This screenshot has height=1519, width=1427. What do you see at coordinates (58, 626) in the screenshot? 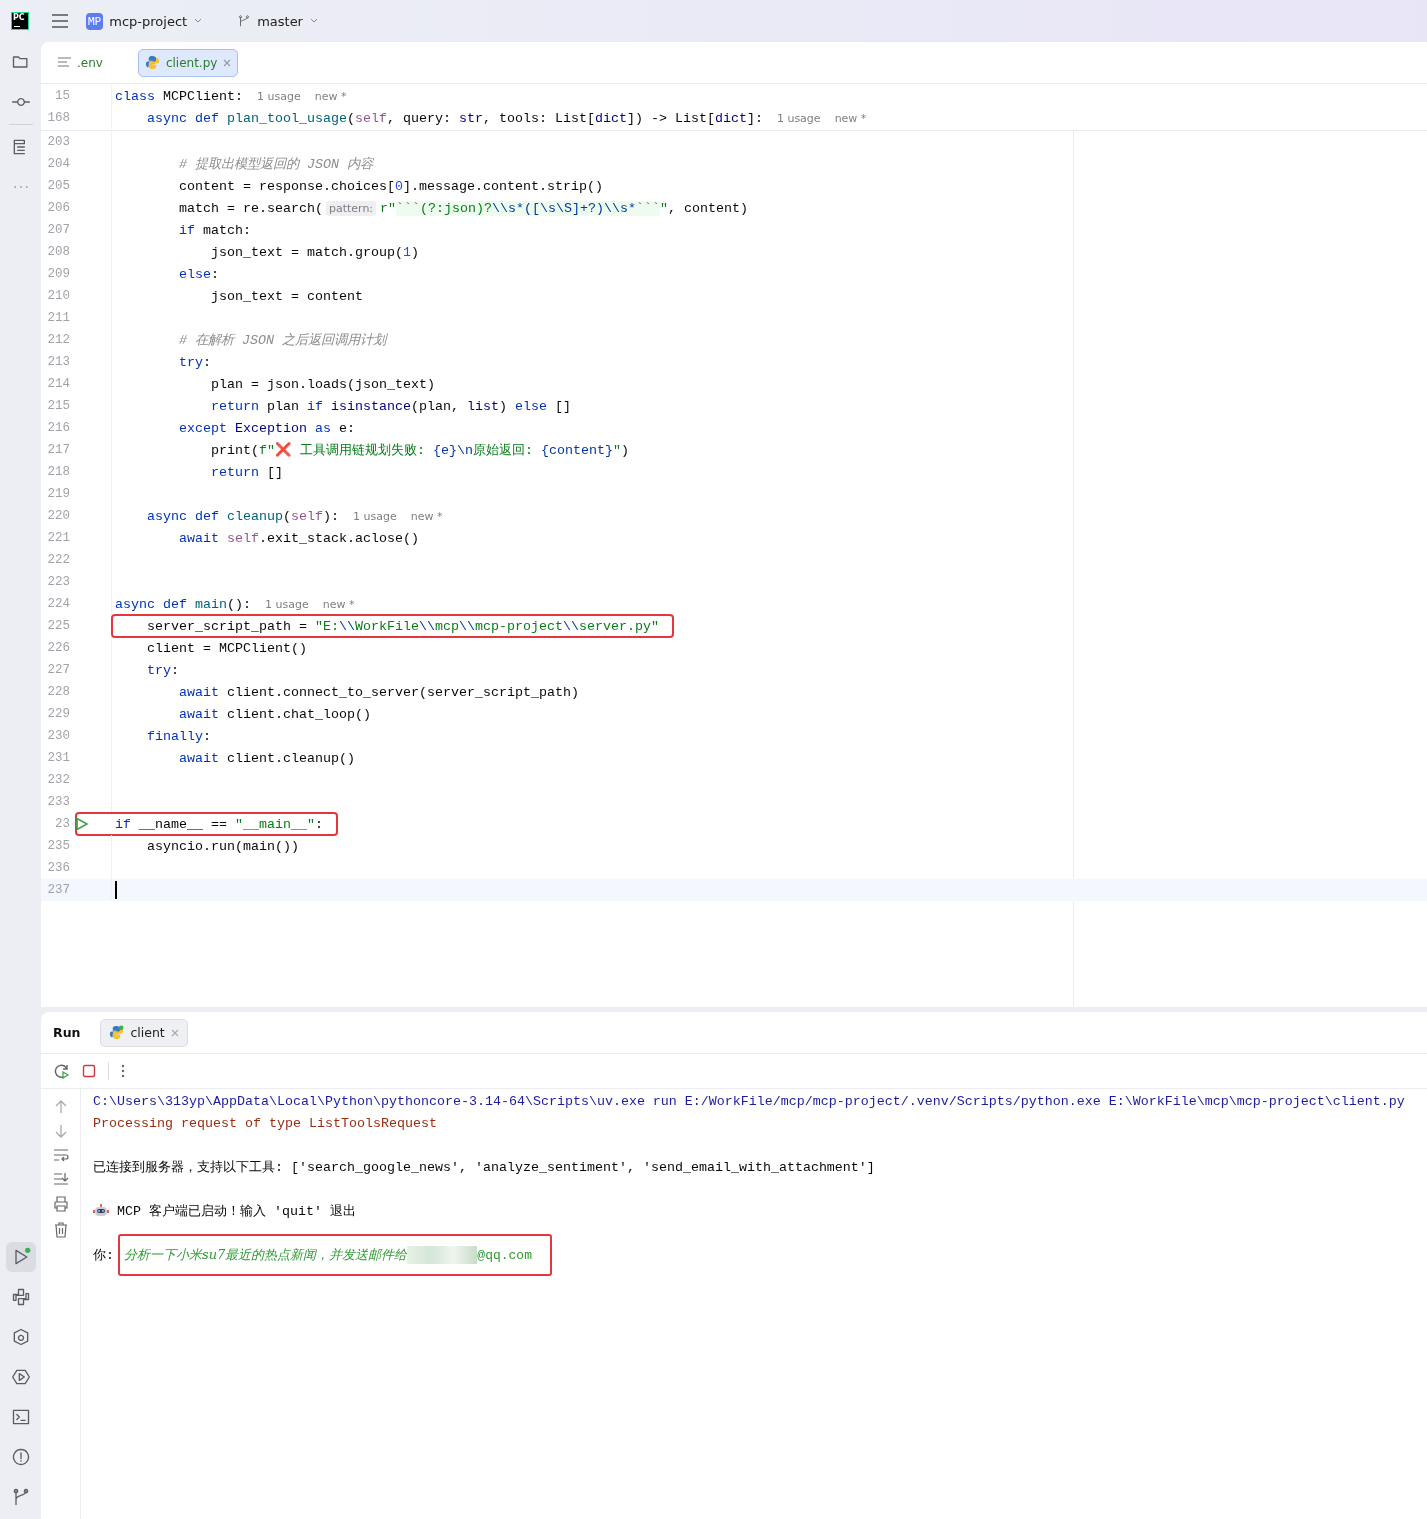
I see `line-number: 225` at bounding box center [58, 626].